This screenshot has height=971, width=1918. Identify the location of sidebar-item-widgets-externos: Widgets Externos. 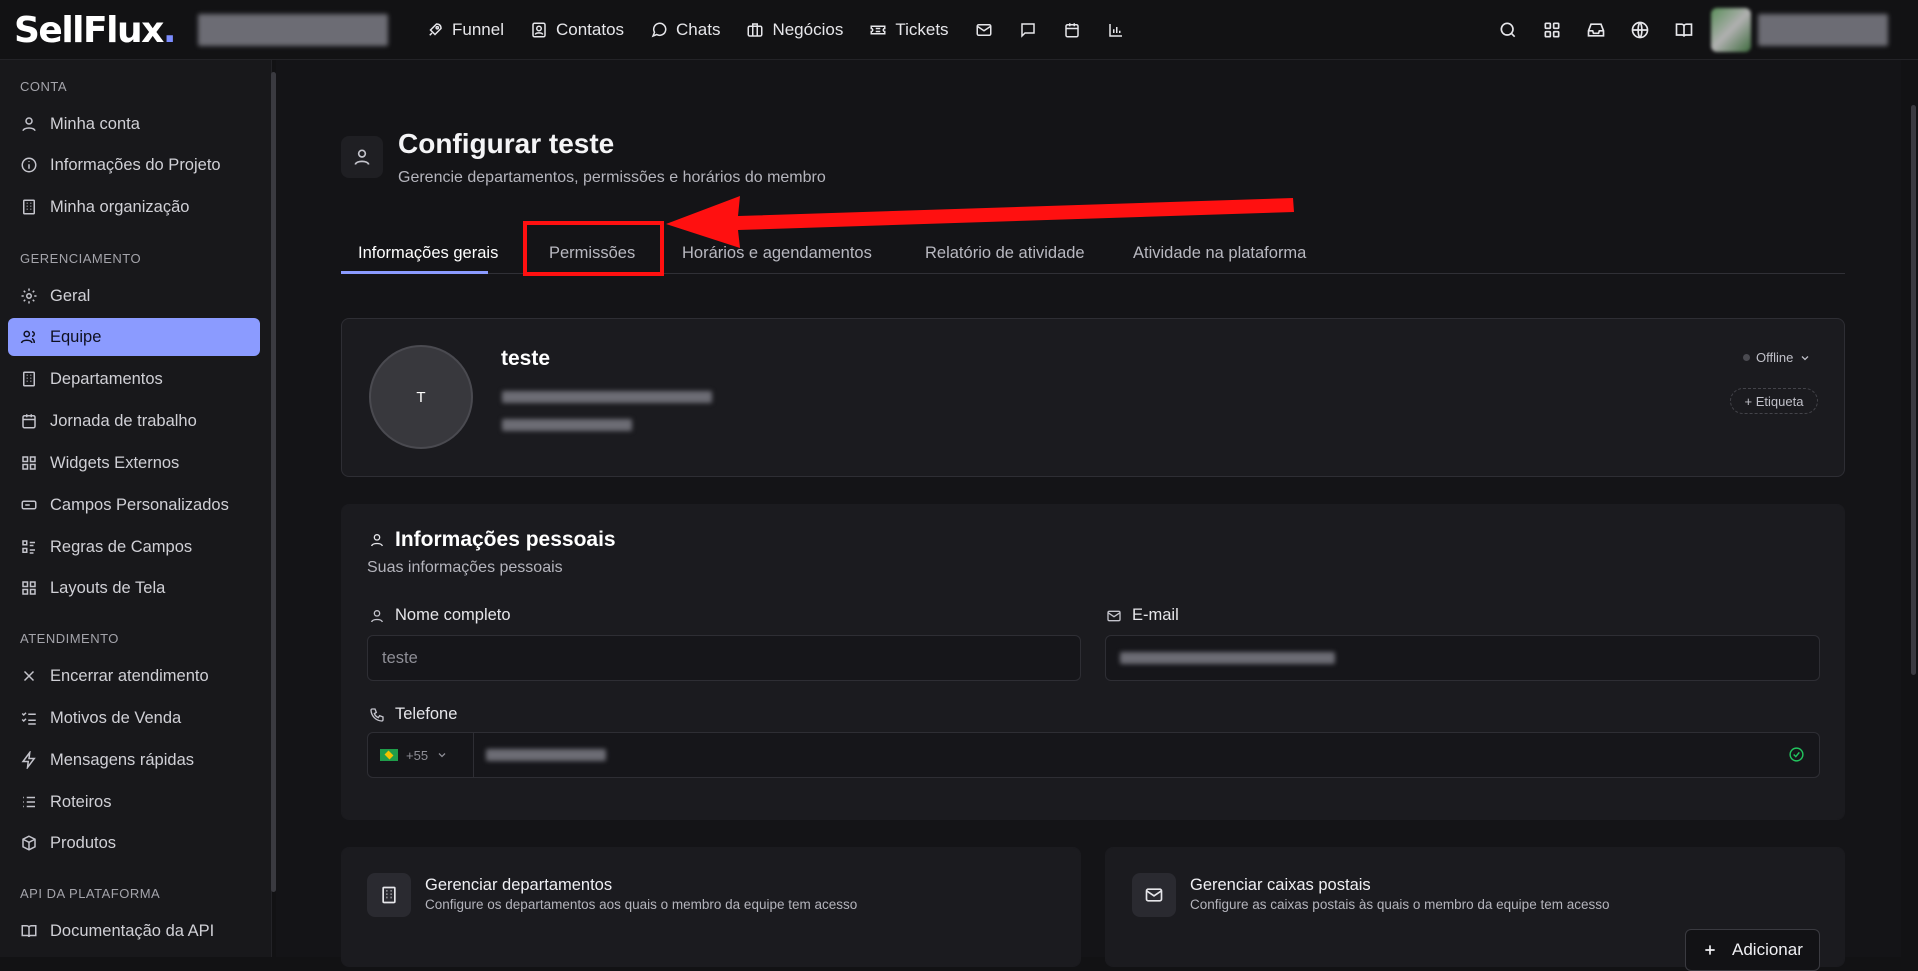
(134, 463).